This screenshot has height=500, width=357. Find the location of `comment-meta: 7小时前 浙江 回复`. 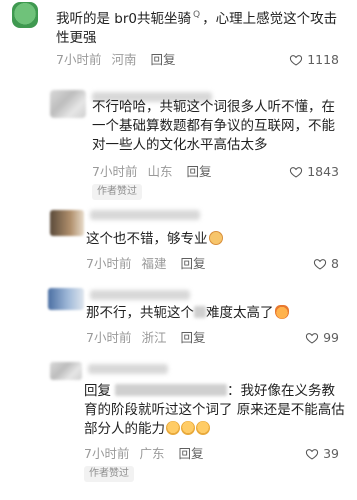

comment-meta: 7小时前 浙江 回复 is located at coordinates (145, 338).